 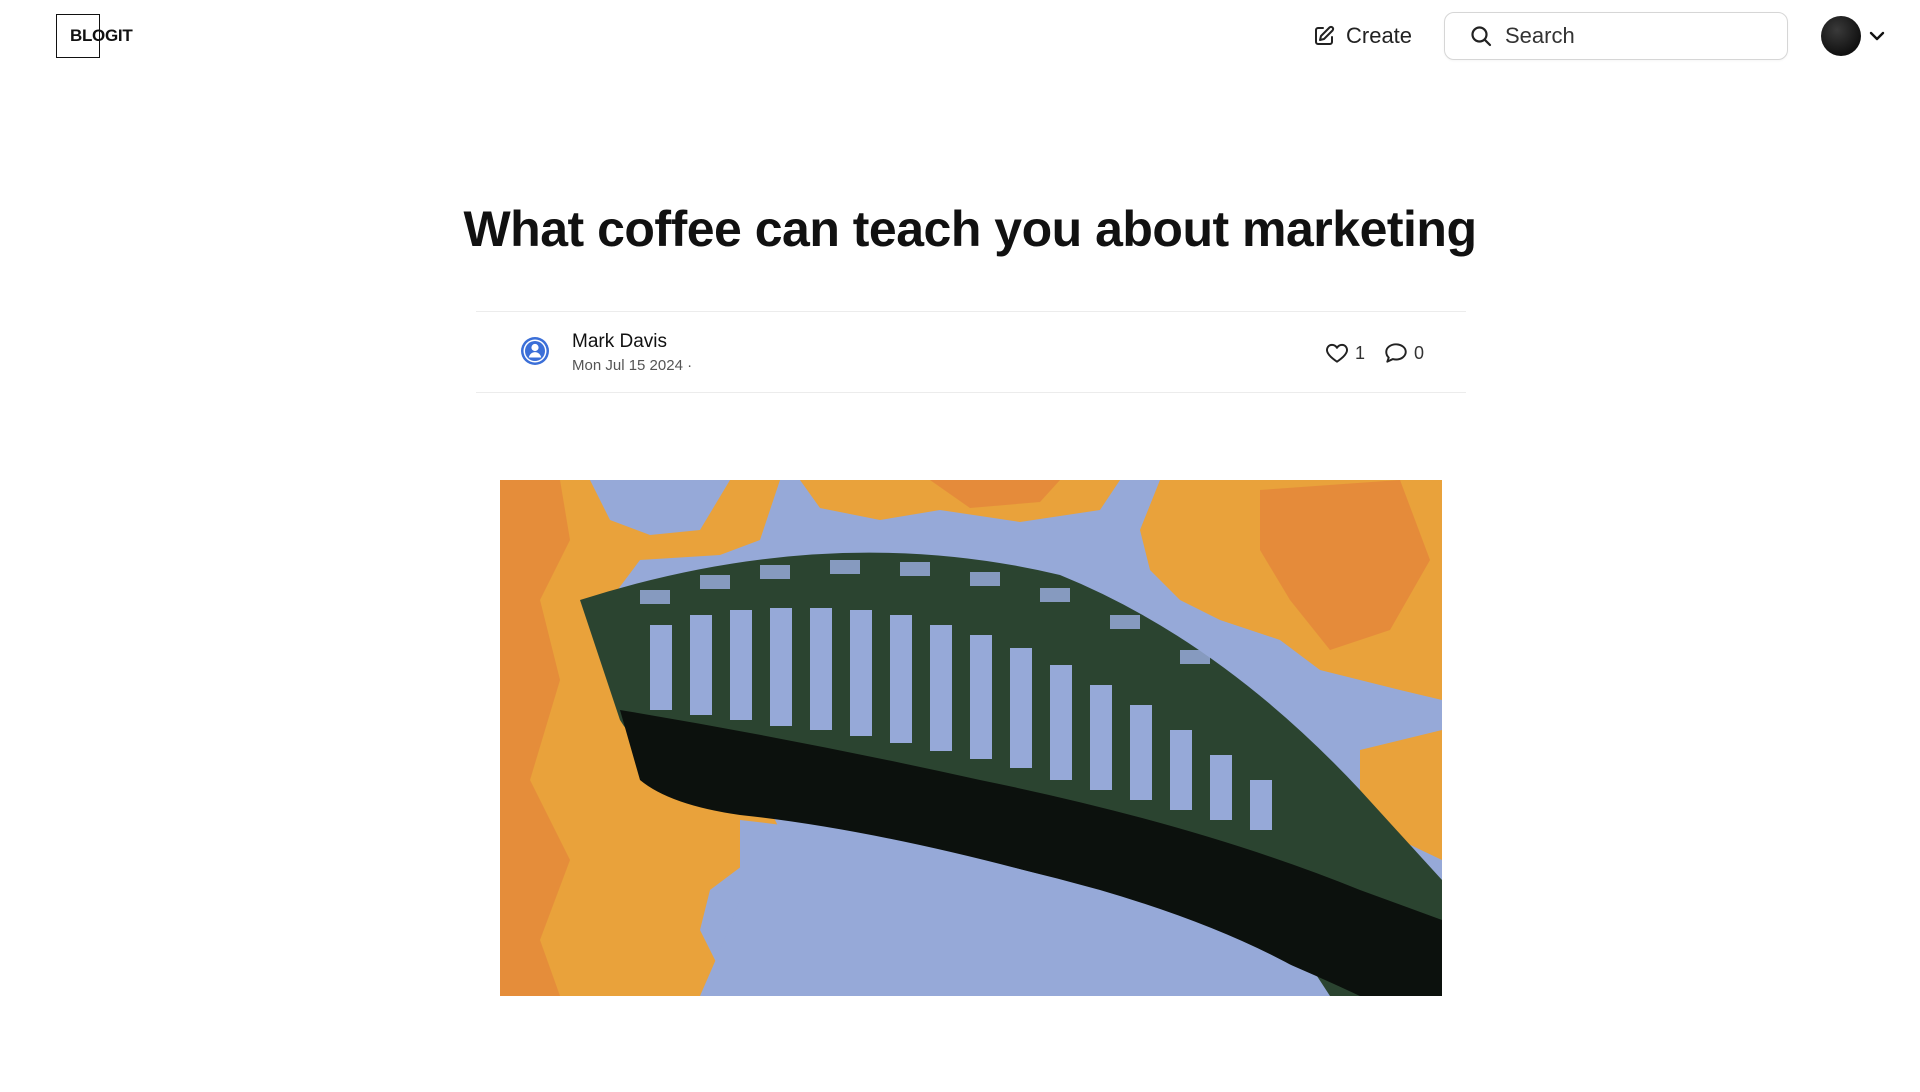 What do you see at coordinates (1396, 353) in the screenshot?
I see `speech-bubble-icon` at bounding box center [1396, 353].